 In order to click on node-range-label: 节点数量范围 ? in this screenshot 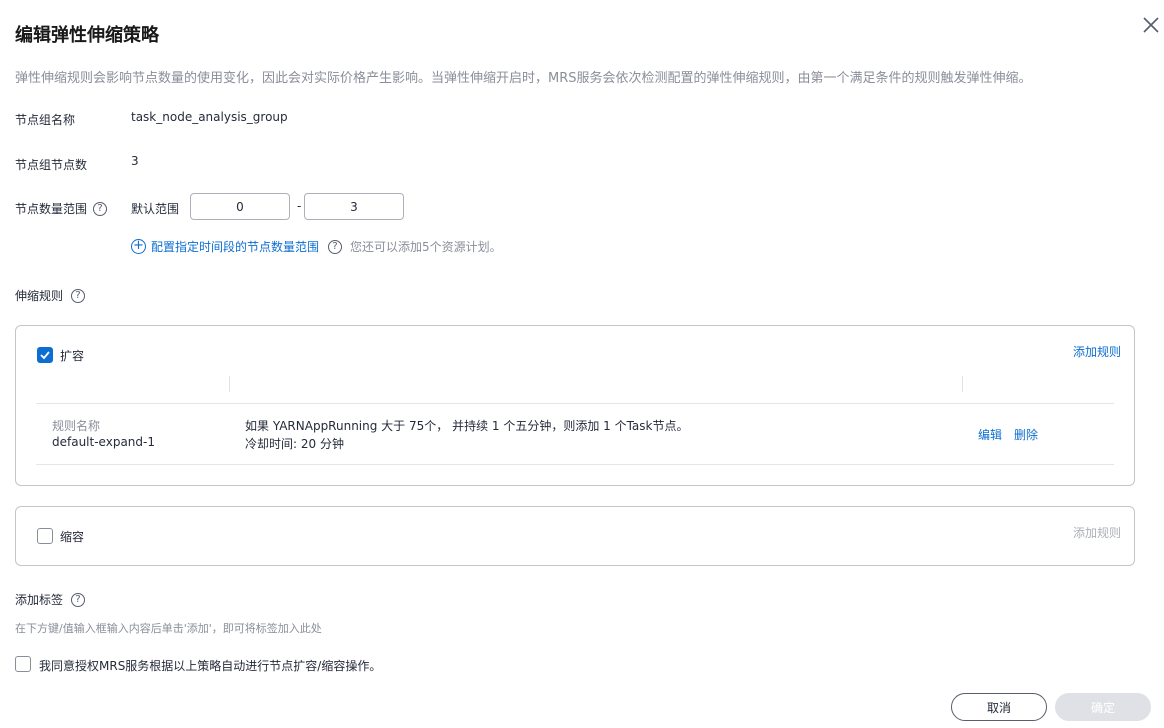, I will do `click(61, 208)`.